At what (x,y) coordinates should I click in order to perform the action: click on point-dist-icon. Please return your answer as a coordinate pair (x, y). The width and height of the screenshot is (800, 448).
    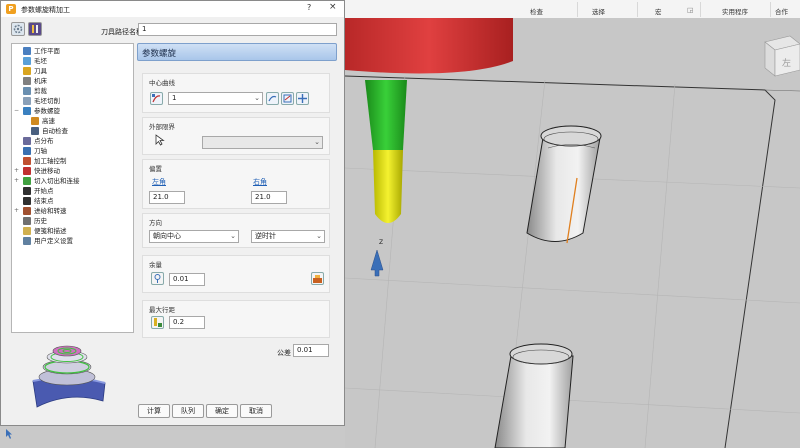
    Looking at the image, I should click on (27, 141).